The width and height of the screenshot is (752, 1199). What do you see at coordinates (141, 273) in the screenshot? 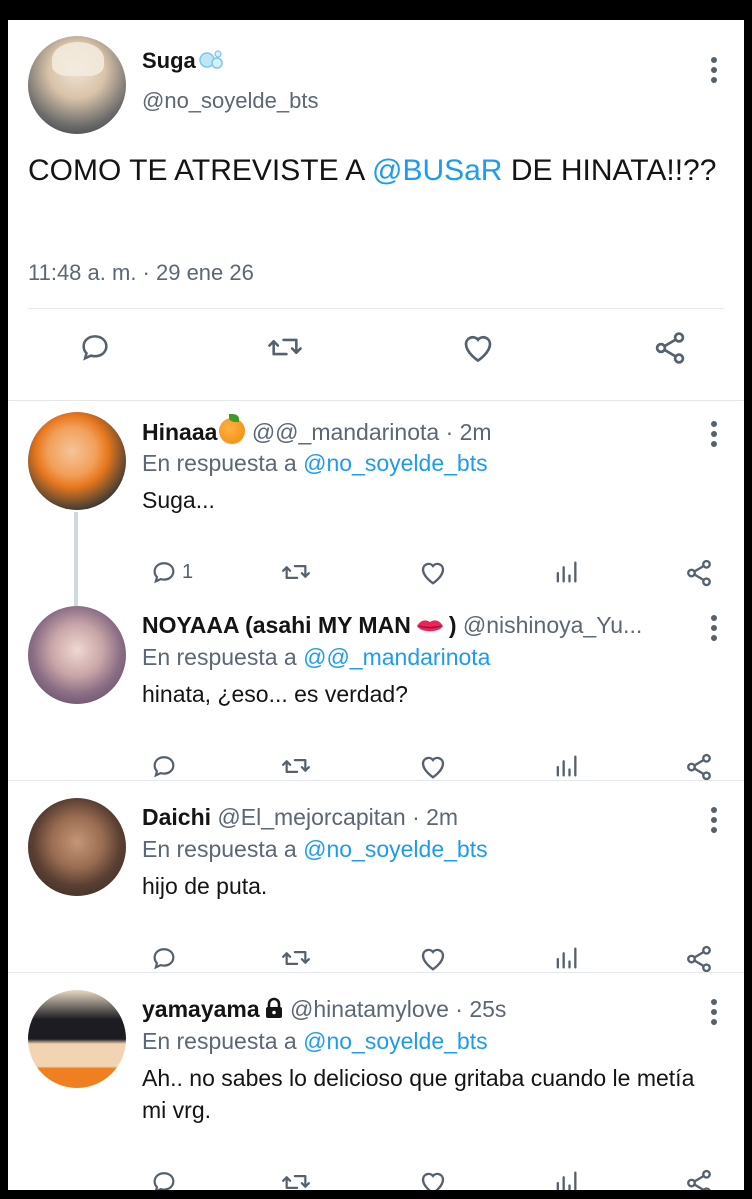
I see `tweet-timestamp: 11:48 a. m. · 29 ene 26` at bounding box center [141, 273].